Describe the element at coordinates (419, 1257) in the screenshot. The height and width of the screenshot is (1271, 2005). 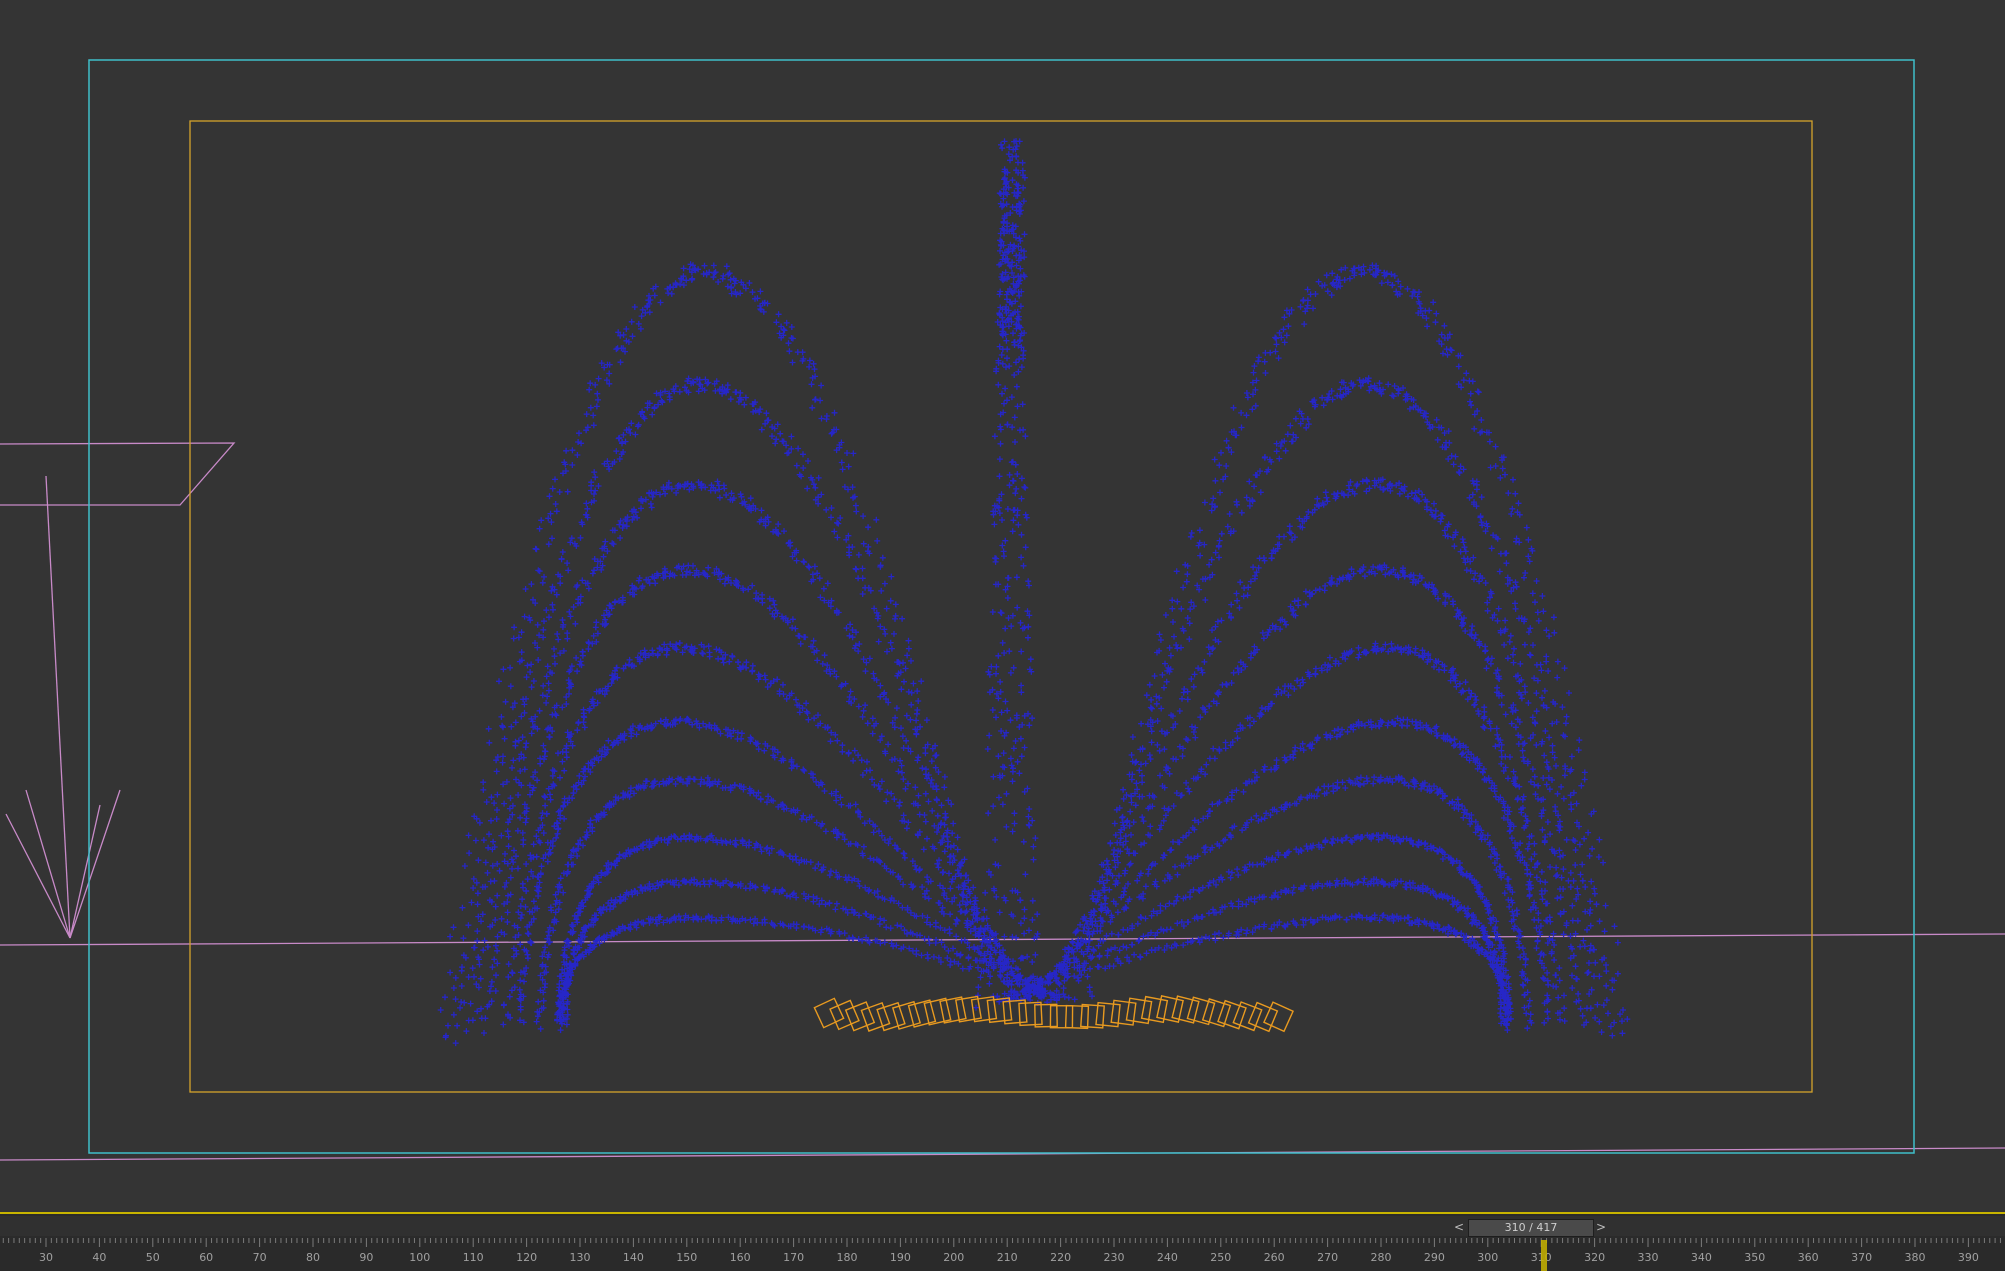
I see `ruler-tick-label: 100` at that location.